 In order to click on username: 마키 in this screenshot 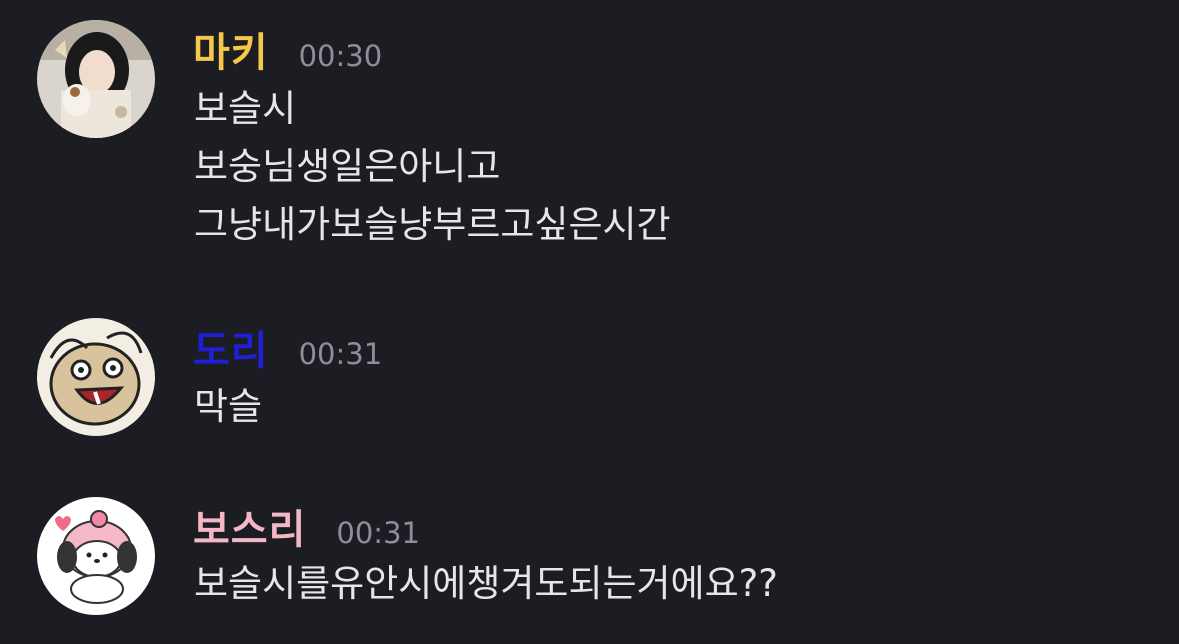, I will do `click(231, 49)`.